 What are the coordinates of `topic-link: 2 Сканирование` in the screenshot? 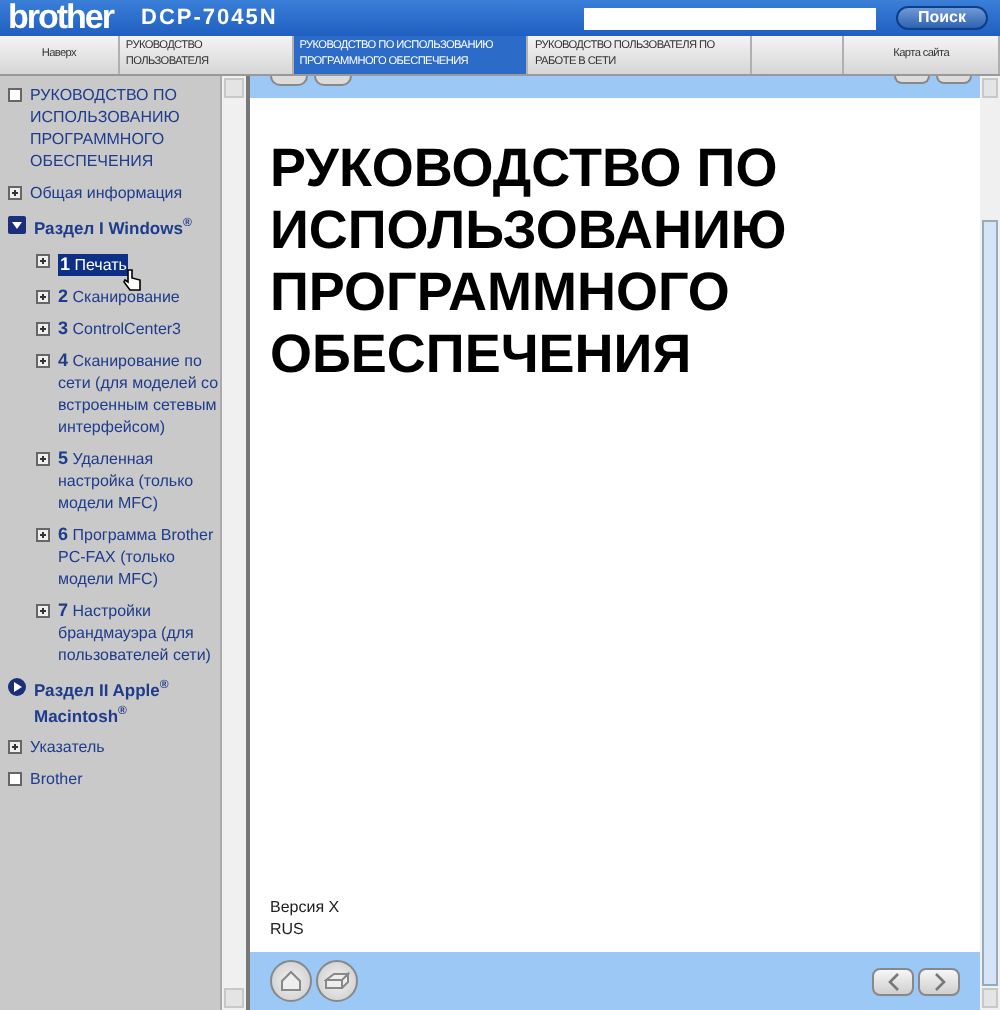 It's located at (119, 296).